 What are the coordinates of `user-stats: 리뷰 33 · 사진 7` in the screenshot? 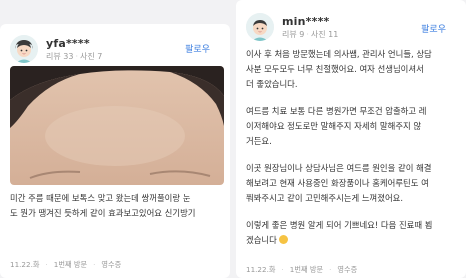 It's located at (74, 56).